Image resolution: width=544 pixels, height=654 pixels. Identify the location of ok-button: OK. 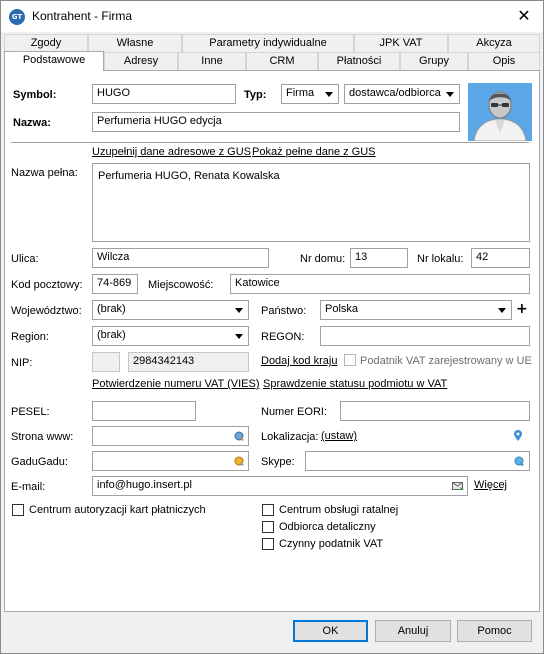
(330, 631).